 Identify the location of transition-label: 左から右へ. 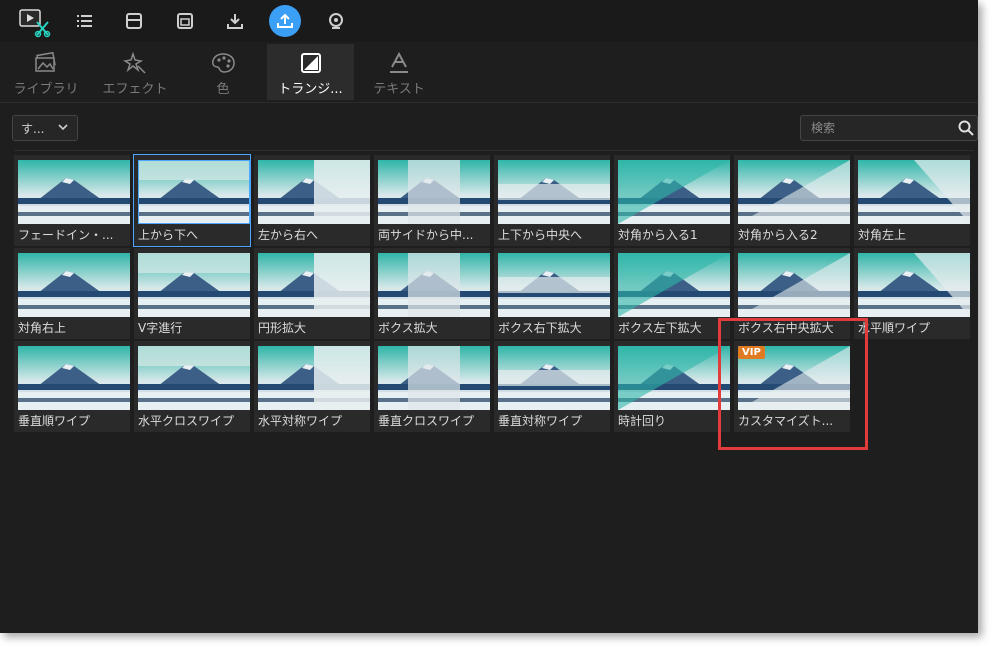
(288, 235).